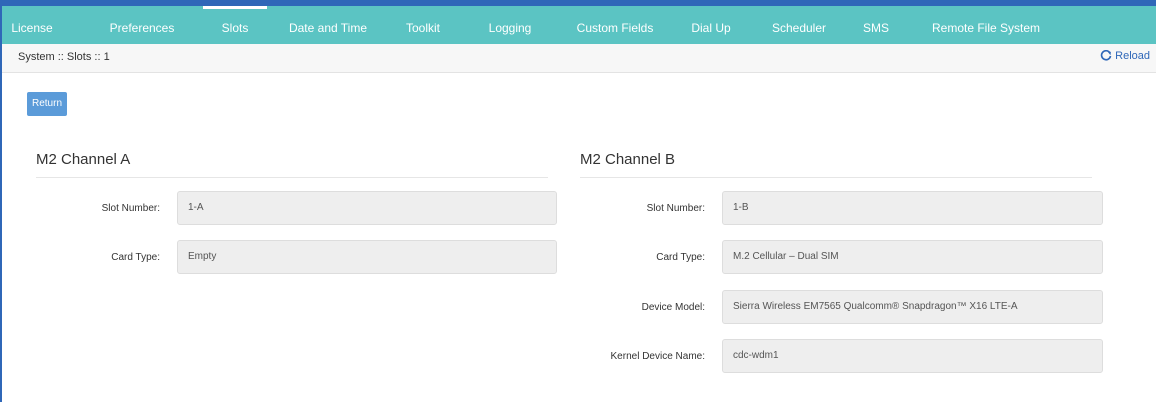 This screenshot has height=402, width=1158. Describe the element at coordinates (657, 356) in the screenshot. I see `channel-b-kernel-device-name-label: Kernel Device Name:` at that location.